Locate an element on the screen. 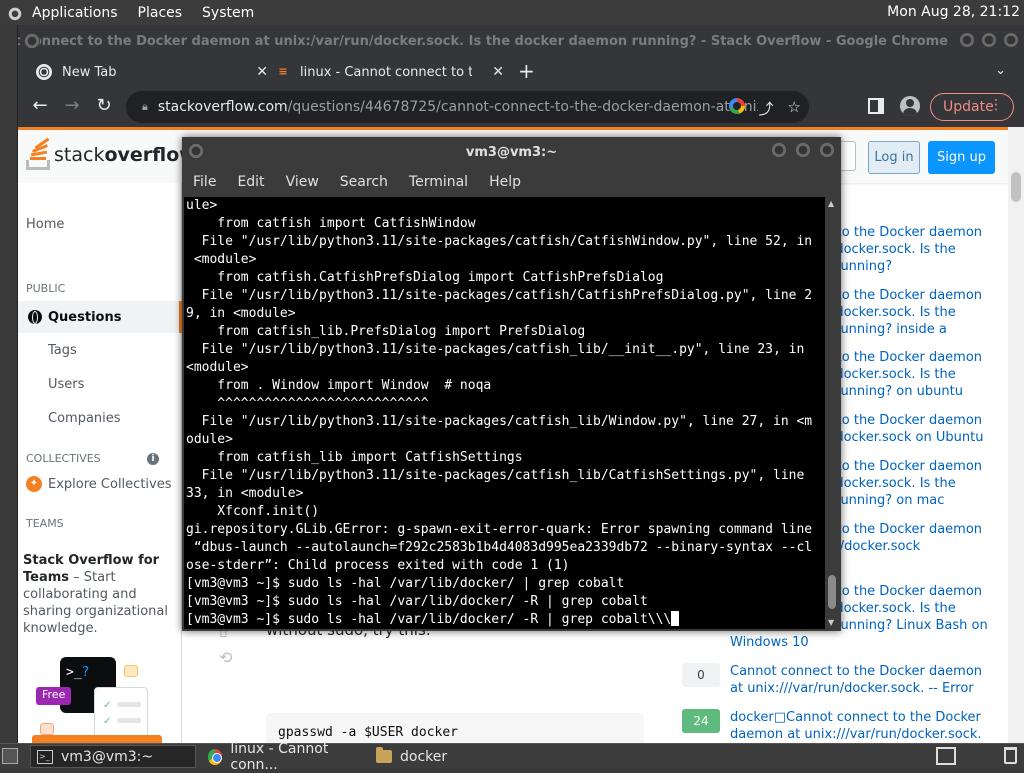 This screenshot has height=773, width=1024. update-label: Update is located at coordinates (968, 107).